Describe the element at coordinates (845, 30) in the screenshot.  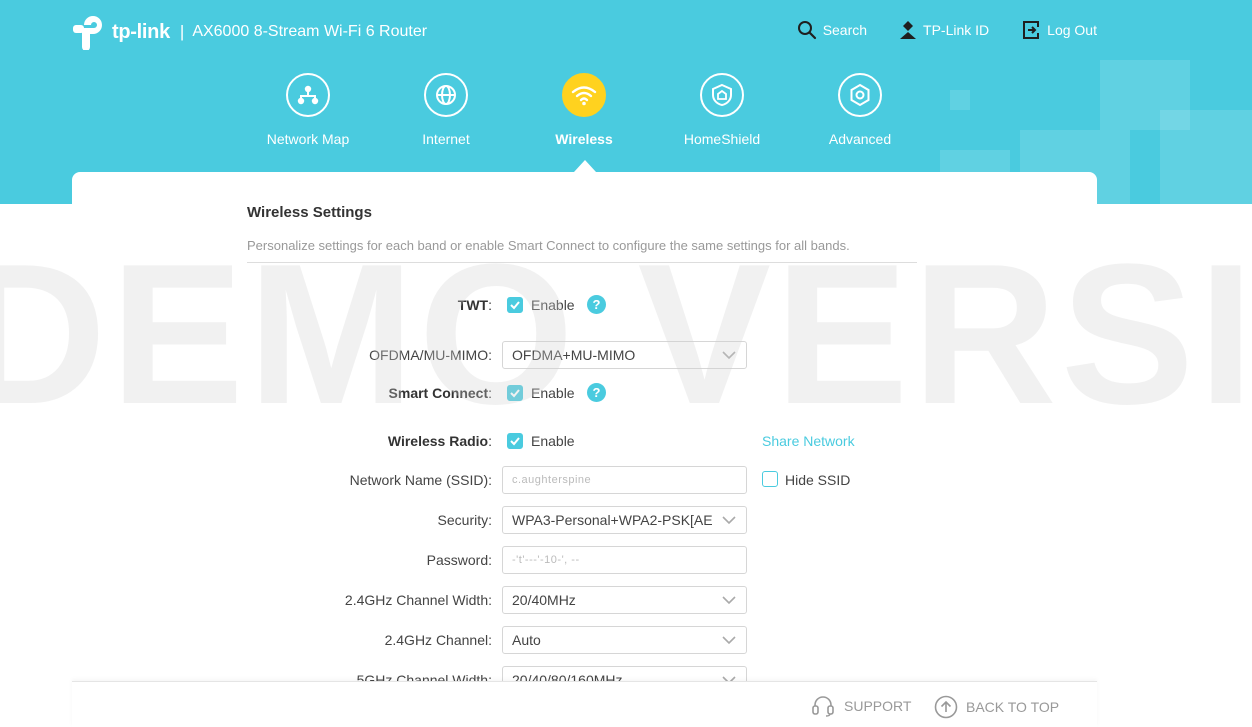
I see `search-link-label: Search` at that location.